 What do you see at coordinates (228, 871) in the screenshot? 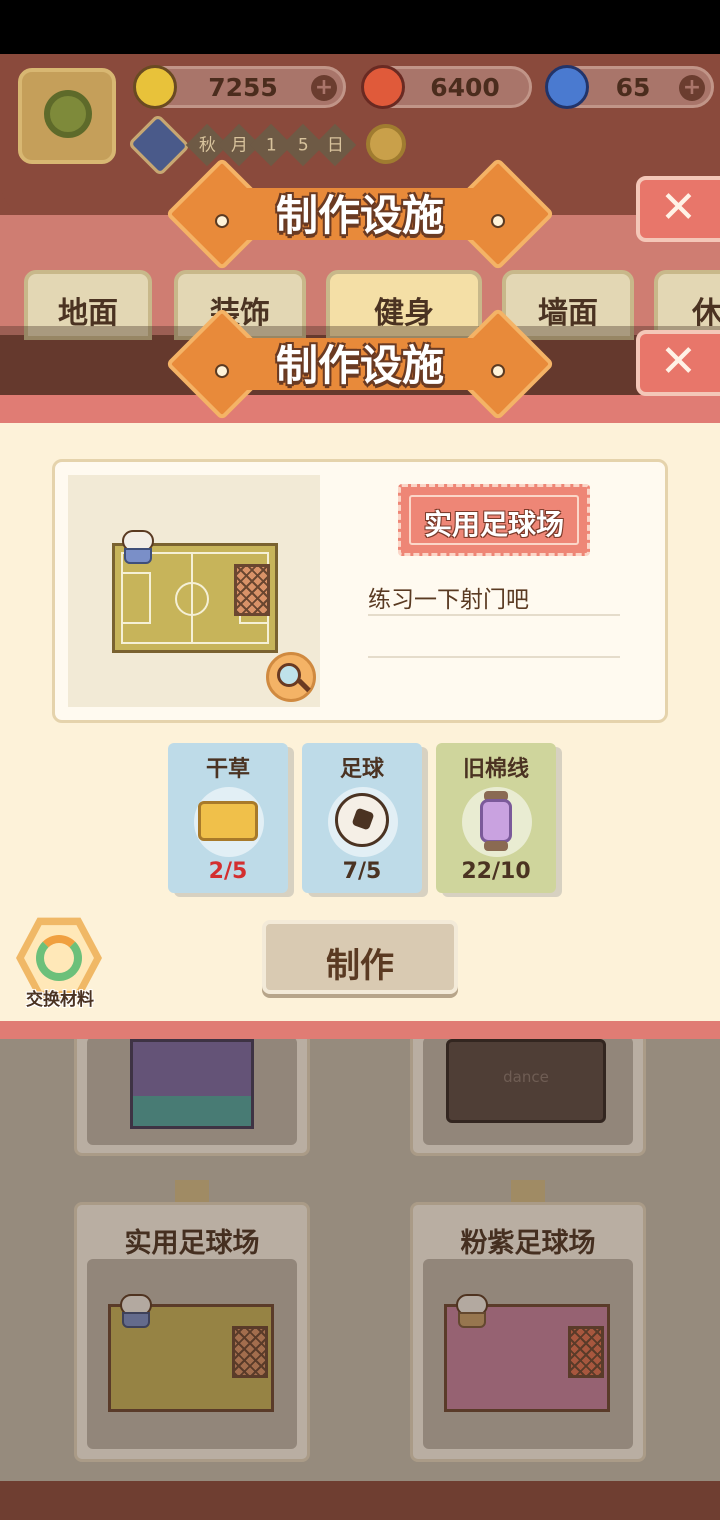
I see `material-count: 2/5` at bounding box center [228, 871].